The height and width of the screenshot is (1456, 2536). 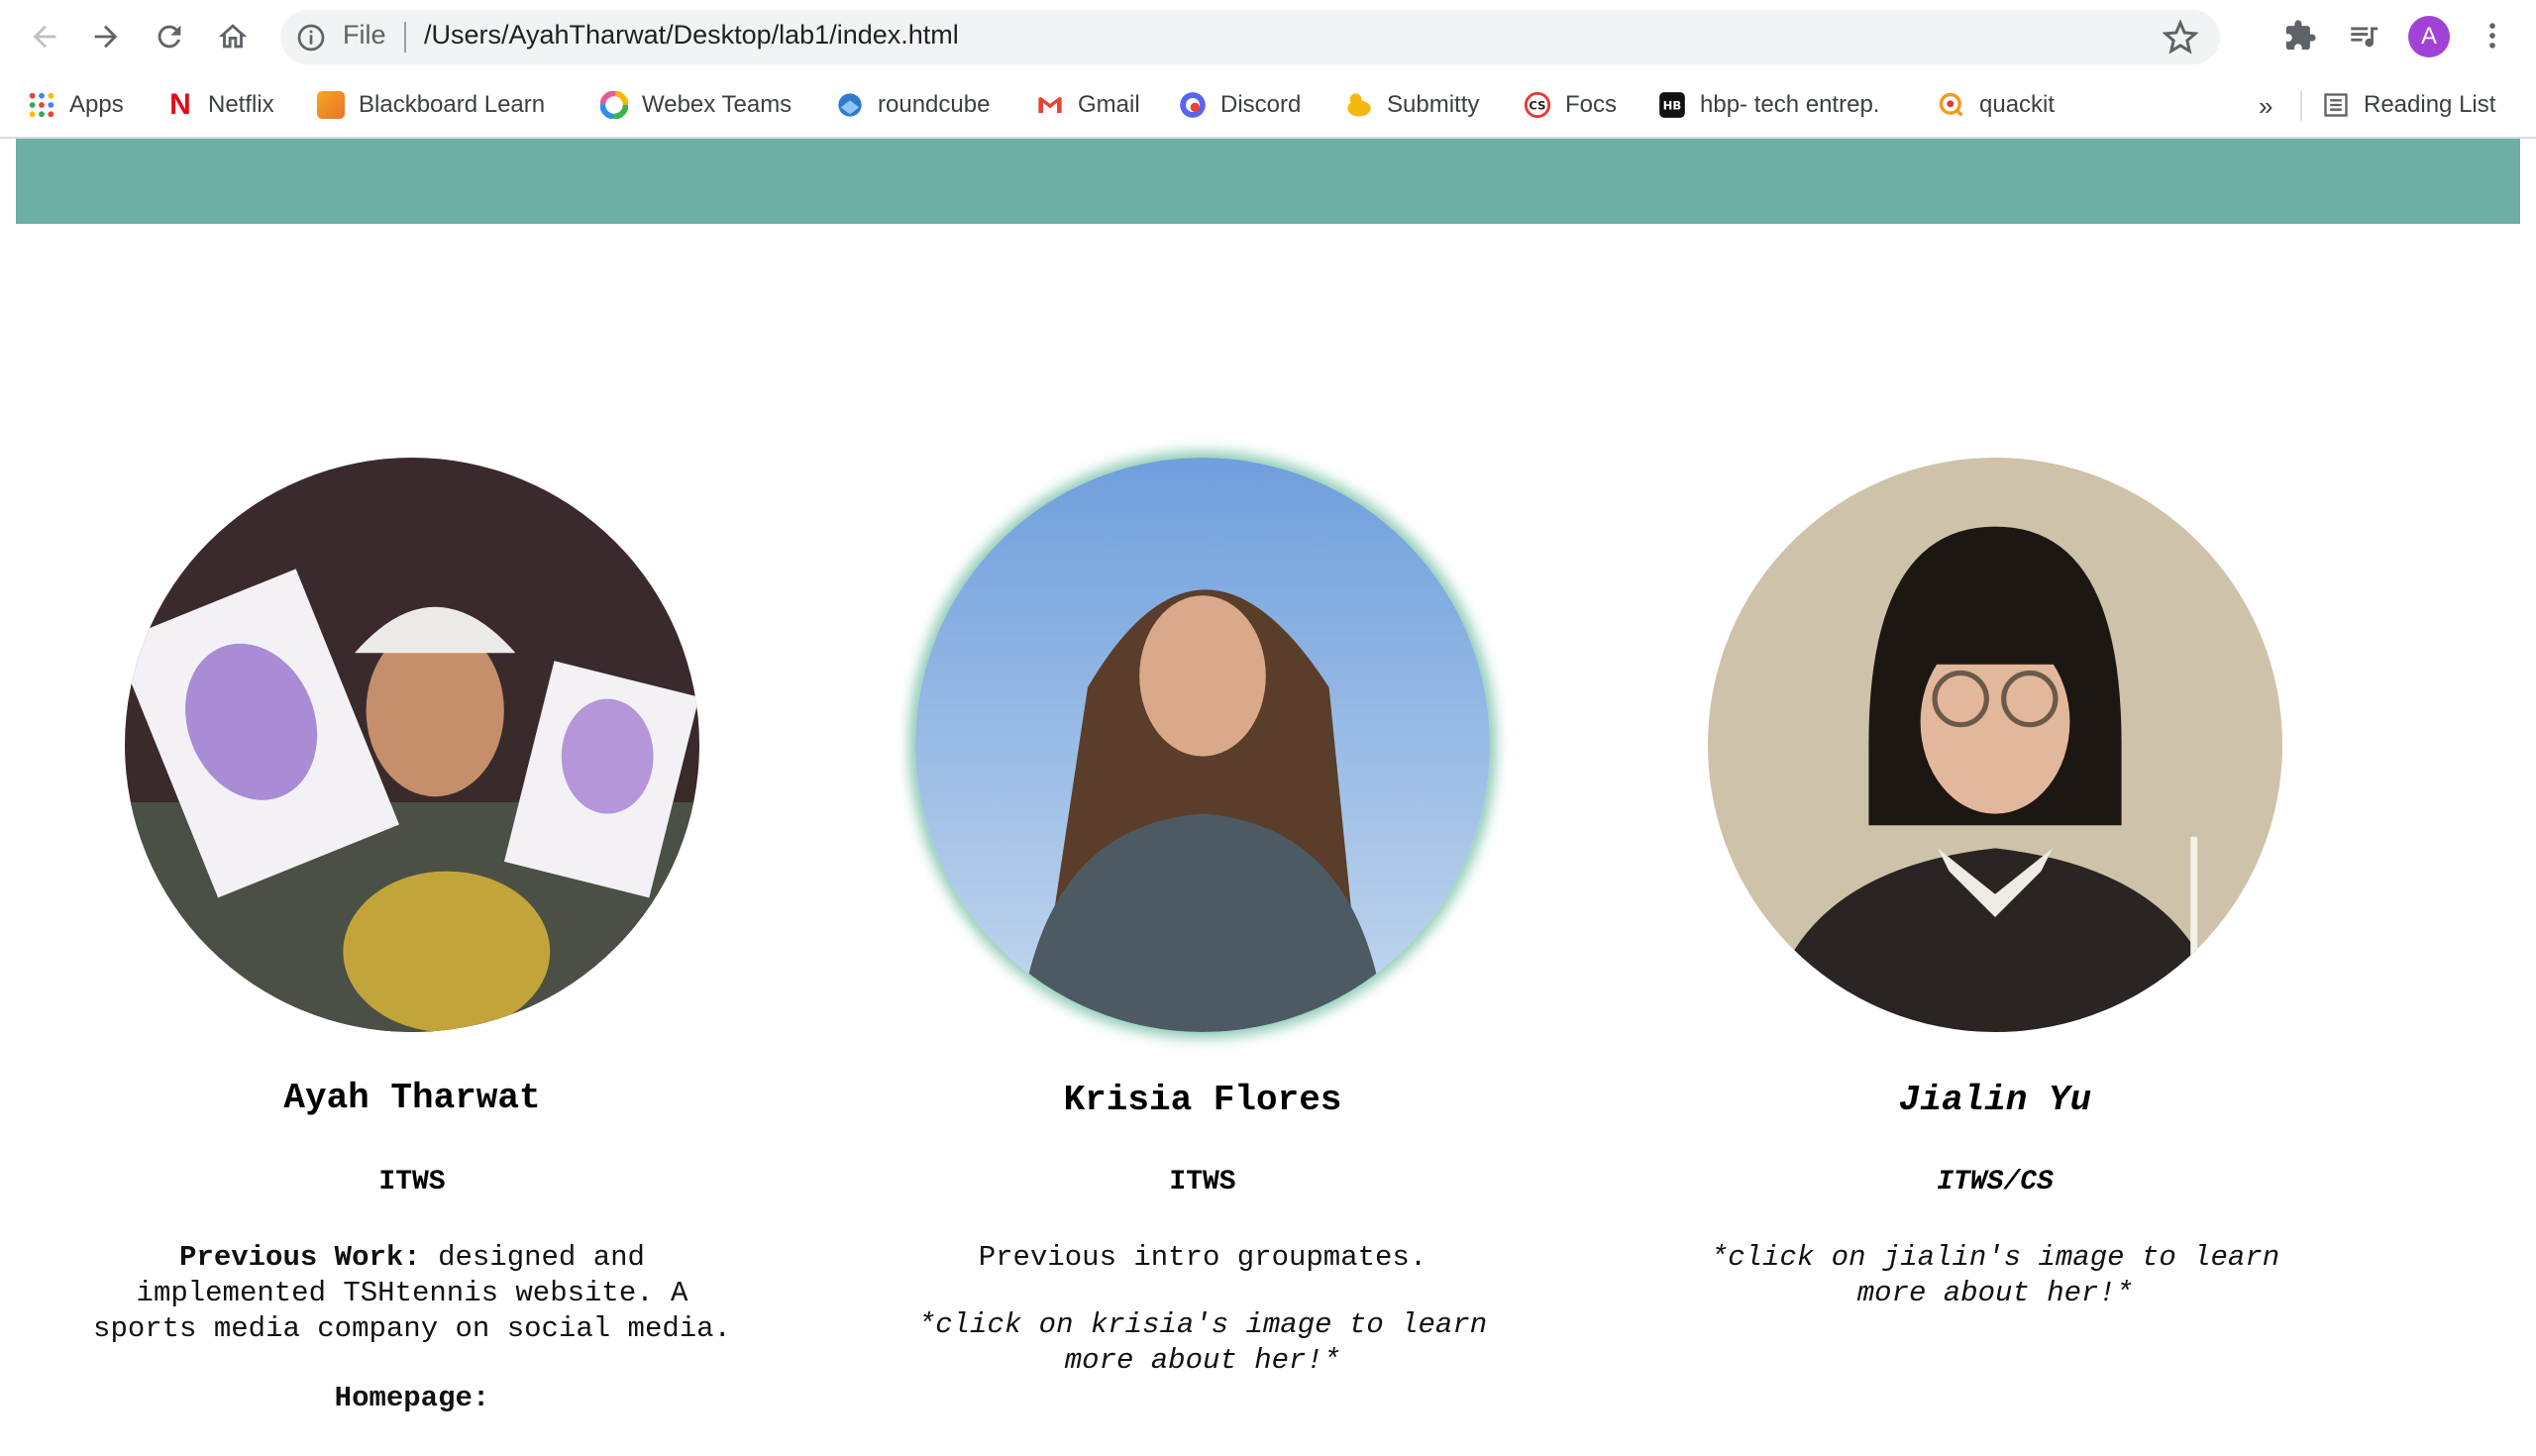 What do you see at coordinates (1050, 105) in the screenshot?
I see `gmail-icon` at bounding box center [1050, 105].